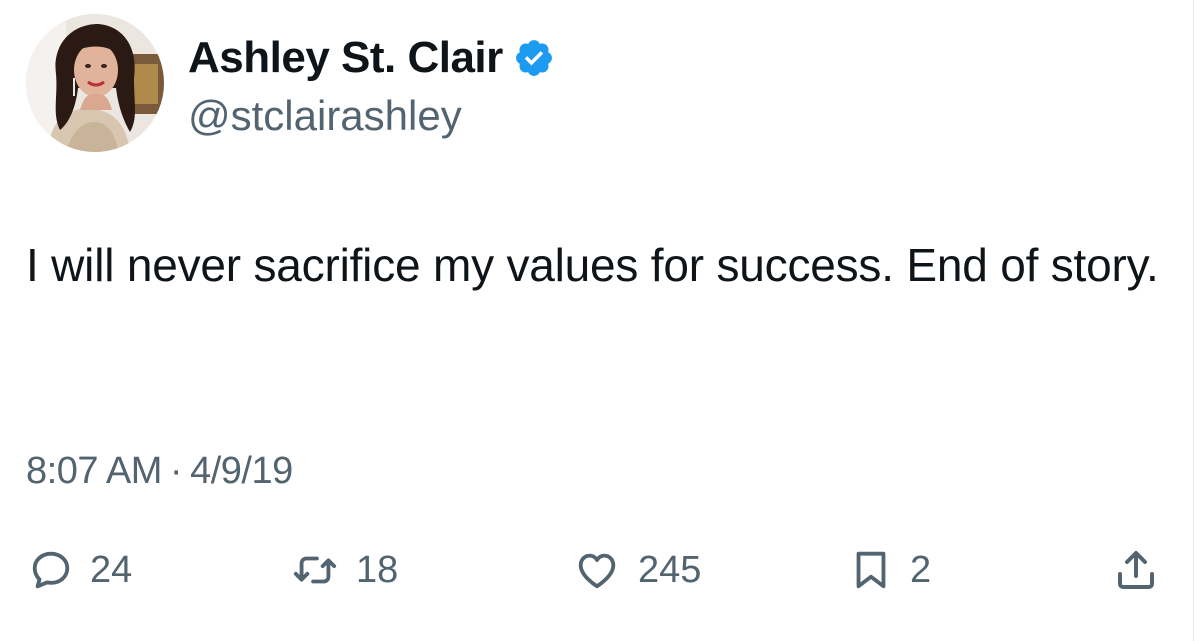 The image size is (1200, 641). Describe the element at coordinates (345, 58) in the screenshot. I see `display-name: Ashley St. Clair` at that location.